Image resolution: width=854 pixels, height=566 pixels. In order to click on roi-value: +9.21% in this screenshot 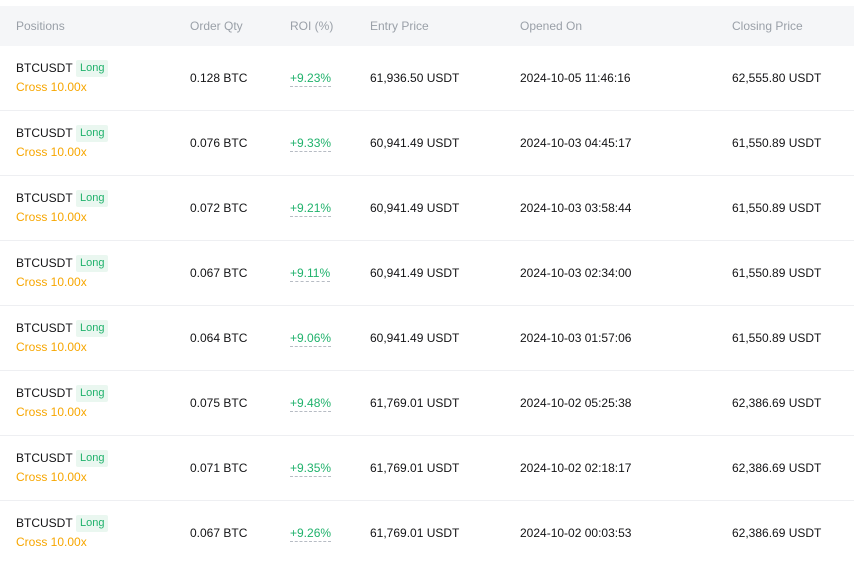, I will do `click(311, 209)`.